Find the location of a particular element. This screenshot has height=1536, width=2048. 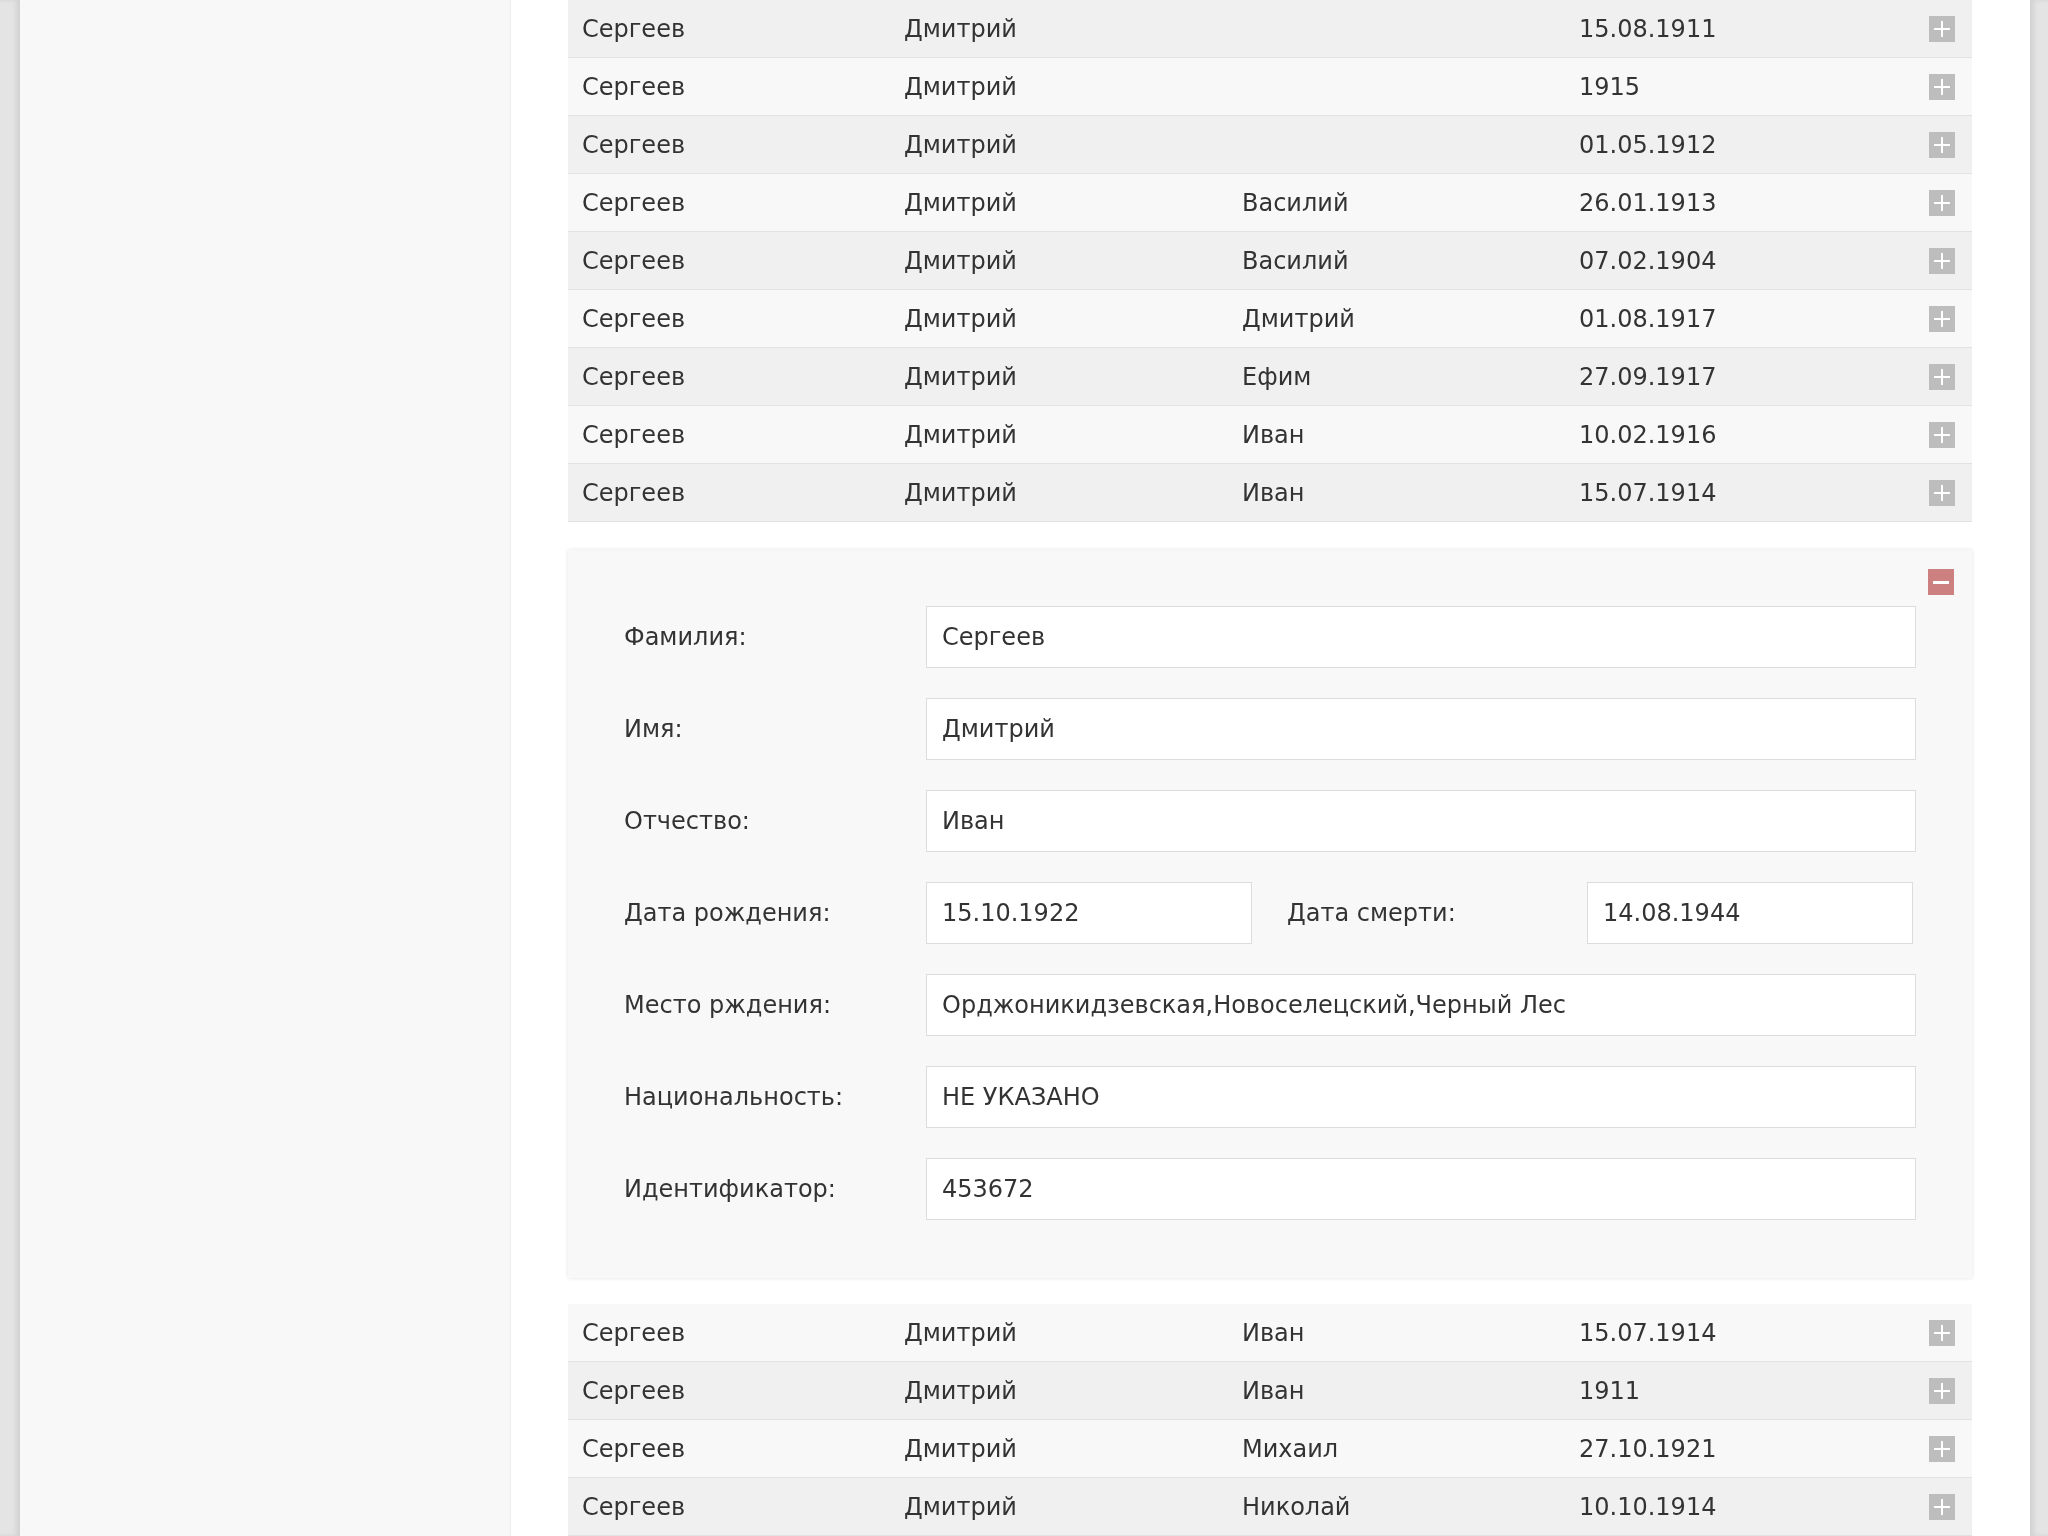

text-field: Сергеев is located at coordinates (1421, 637).